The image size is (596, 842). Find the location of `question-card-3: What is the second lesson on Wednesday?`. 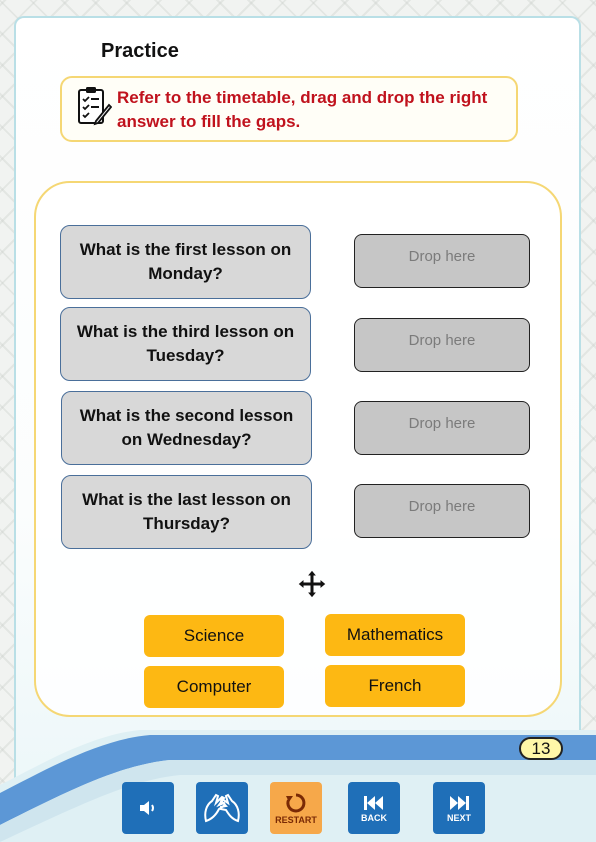

question-card-3: What is the second lesson on Wednesday? is located at coordinates (186, 428).